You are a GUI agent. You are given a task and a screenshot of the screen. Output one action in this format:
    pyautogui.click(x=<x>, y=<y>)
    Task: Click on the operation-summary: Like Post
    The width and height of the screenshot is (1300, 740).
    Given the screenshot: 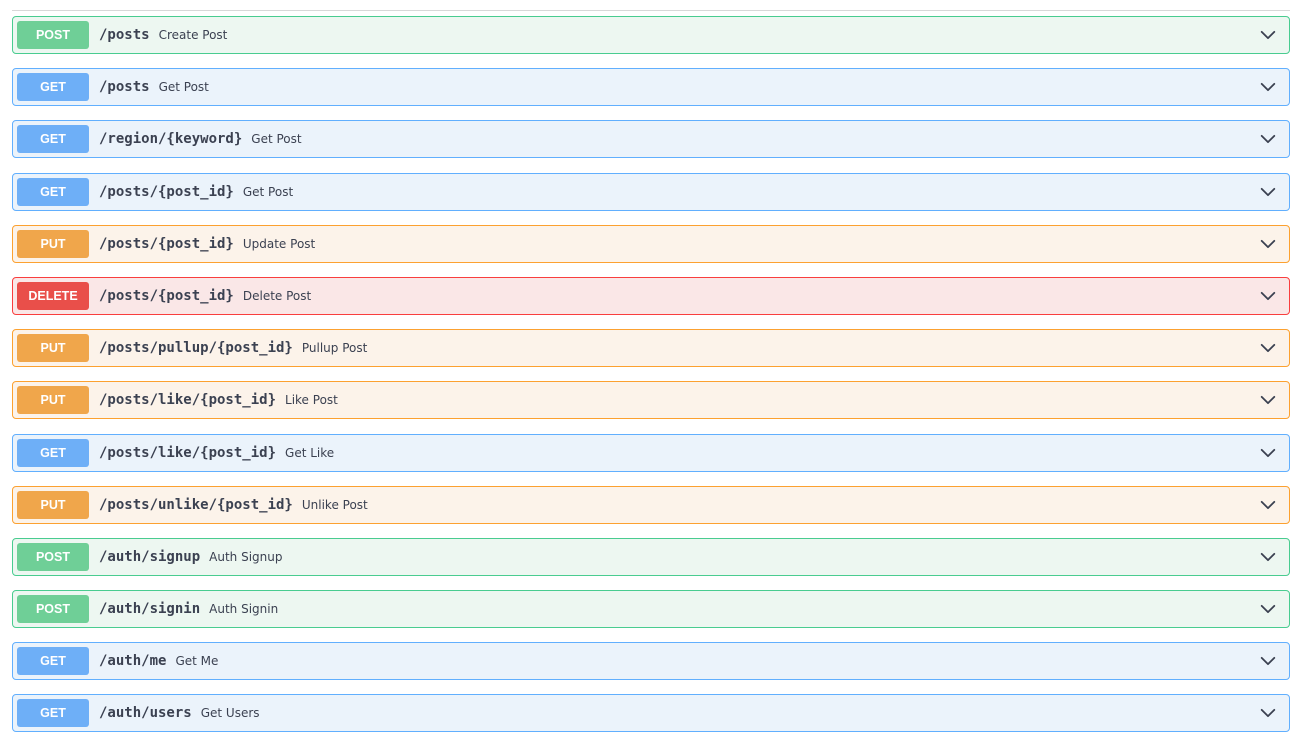 What is the action you would take?
    pyautogui.click(x=311, y=400)
    